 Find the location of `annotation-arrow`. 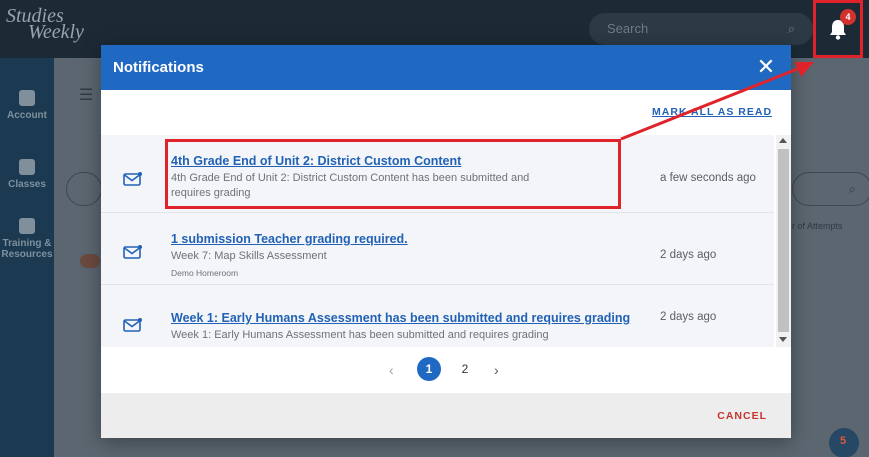

annotation-arrow is located at coordinates (717, 101).